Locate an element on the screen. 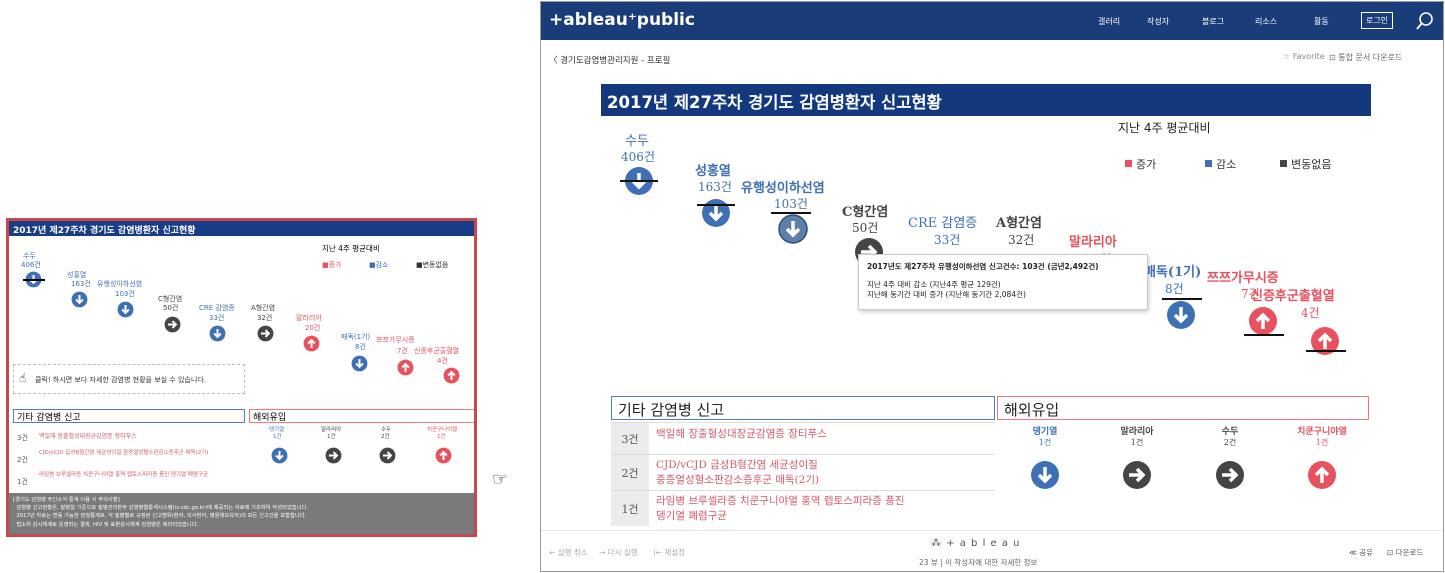  legend-swatch-nochange is located at coordinates (1283, 163).